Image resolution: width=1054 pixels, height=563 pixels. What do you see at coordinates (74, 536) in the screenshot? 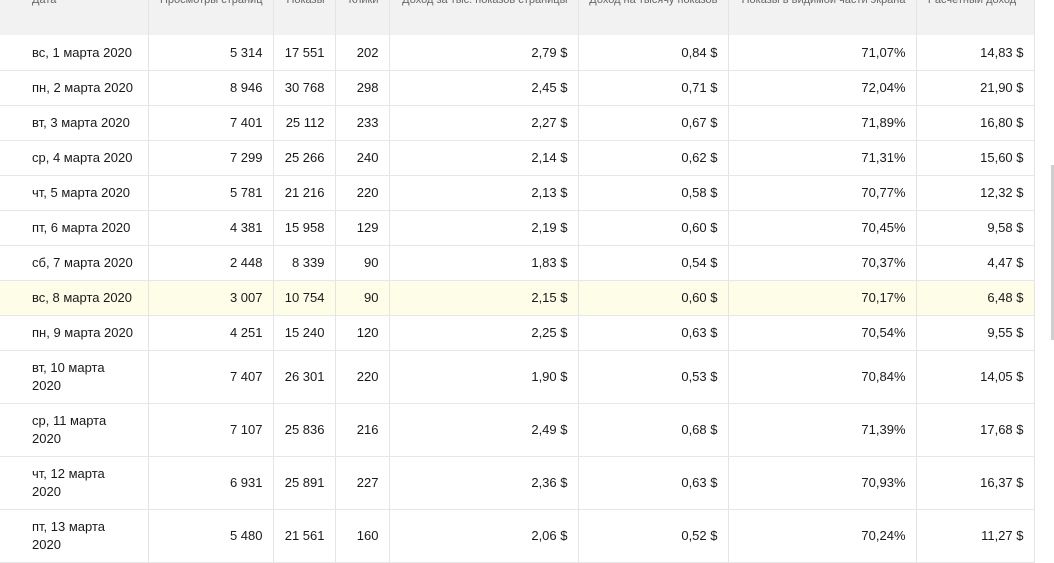
I see `cell-date: пт, 13 марта 2020` at bounding box center [74, 536].